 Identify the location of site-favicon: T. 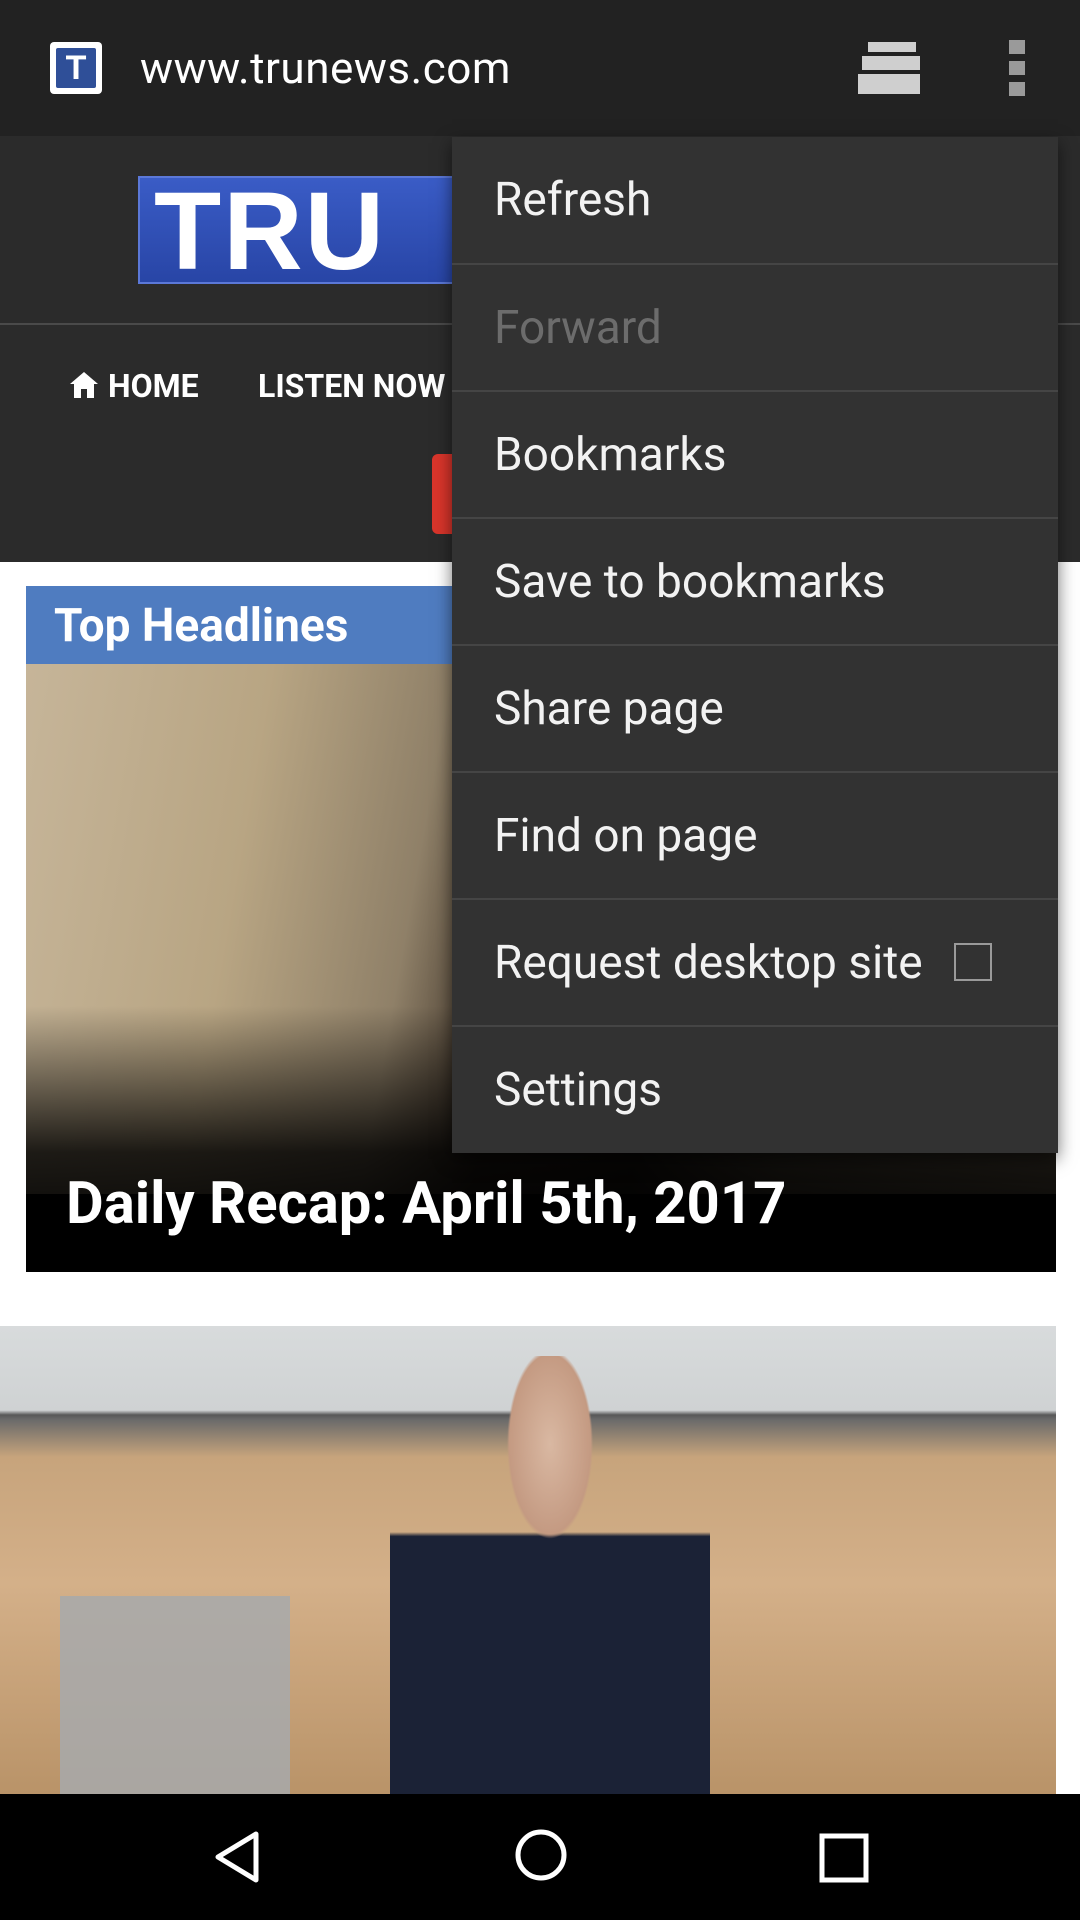
(76, 68).